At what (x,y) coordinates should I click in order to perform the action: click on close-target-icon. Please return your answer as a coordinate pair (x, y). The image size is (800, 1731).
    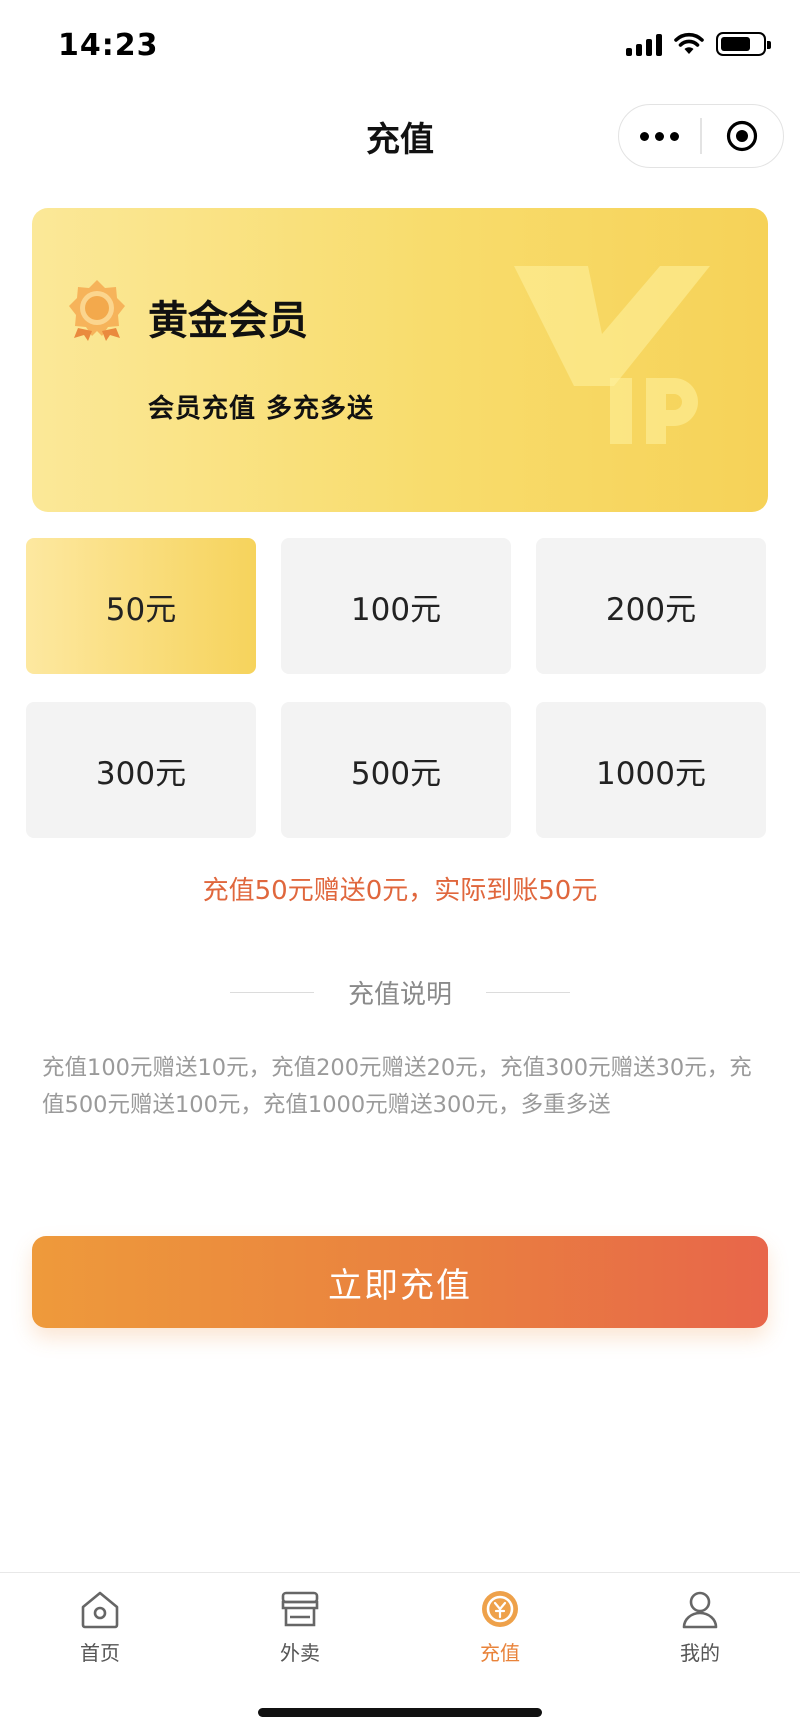
    Looking at the image, I should click on (742, 136).